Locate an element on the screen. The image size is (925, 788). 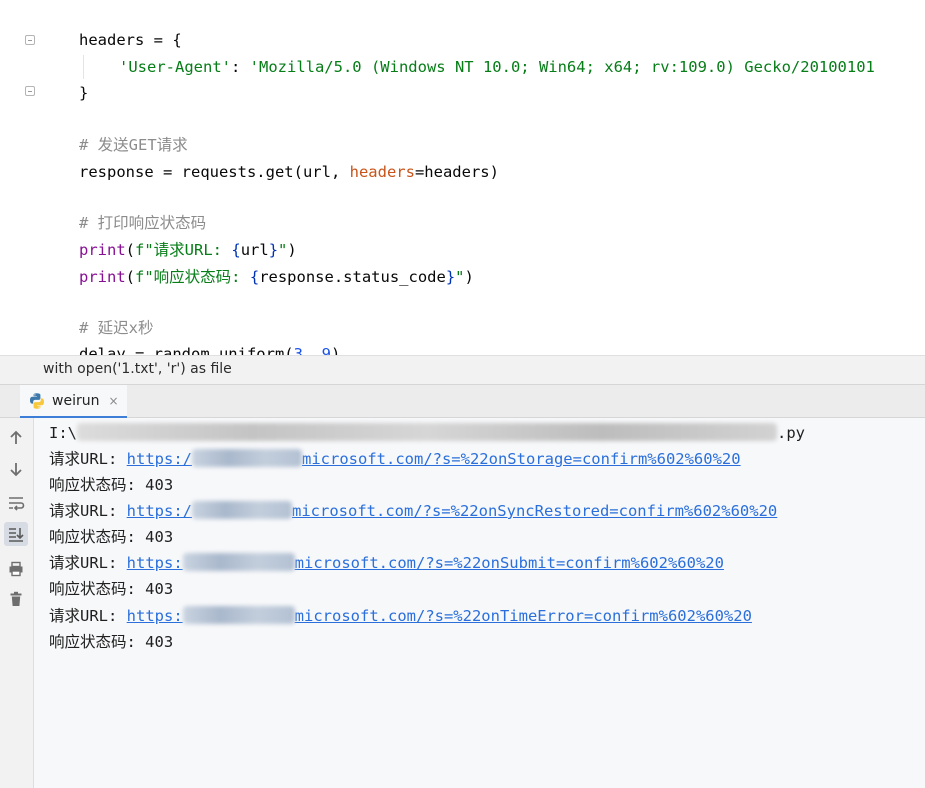
trash-icon is located at coordinates (16, 599).